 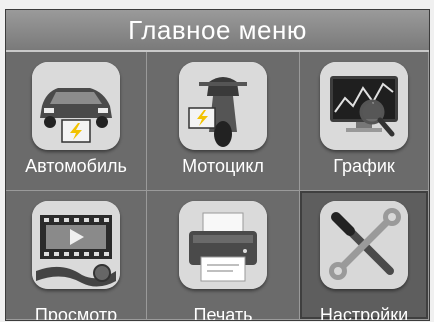 I want to click on page-title: Главное меню, so click(x=217, y=31).